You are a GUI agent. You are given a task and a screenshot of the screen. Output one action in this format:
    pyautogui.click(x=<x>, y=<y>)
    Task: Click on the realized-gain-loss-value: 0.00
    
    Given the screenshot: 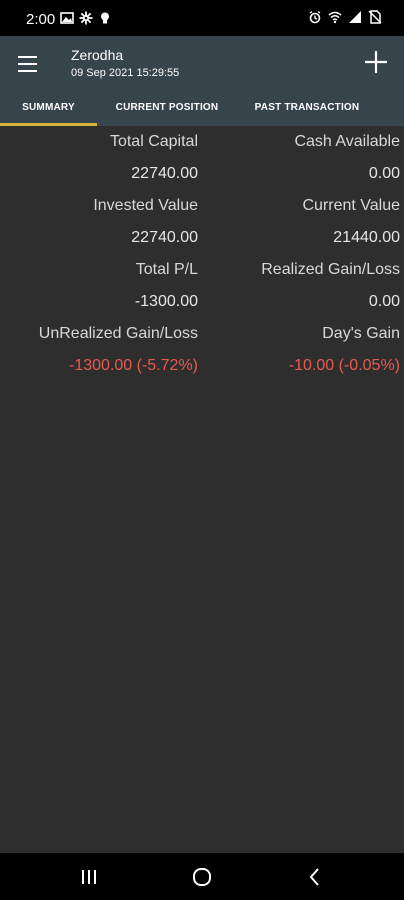 What is the action you would take?
    pyautogui.click(x=384, y=301)
    